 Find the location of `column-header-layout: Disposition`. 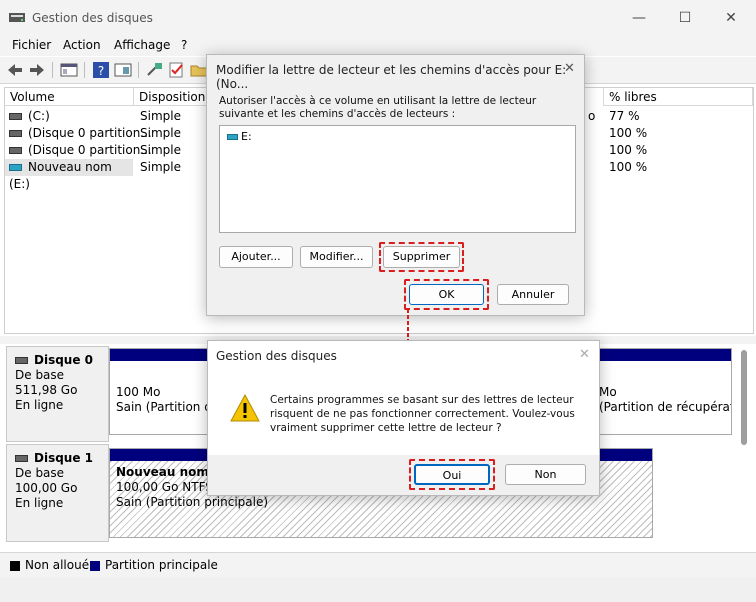

column-header-layout: Disposition is located at coordinates (171, 97).